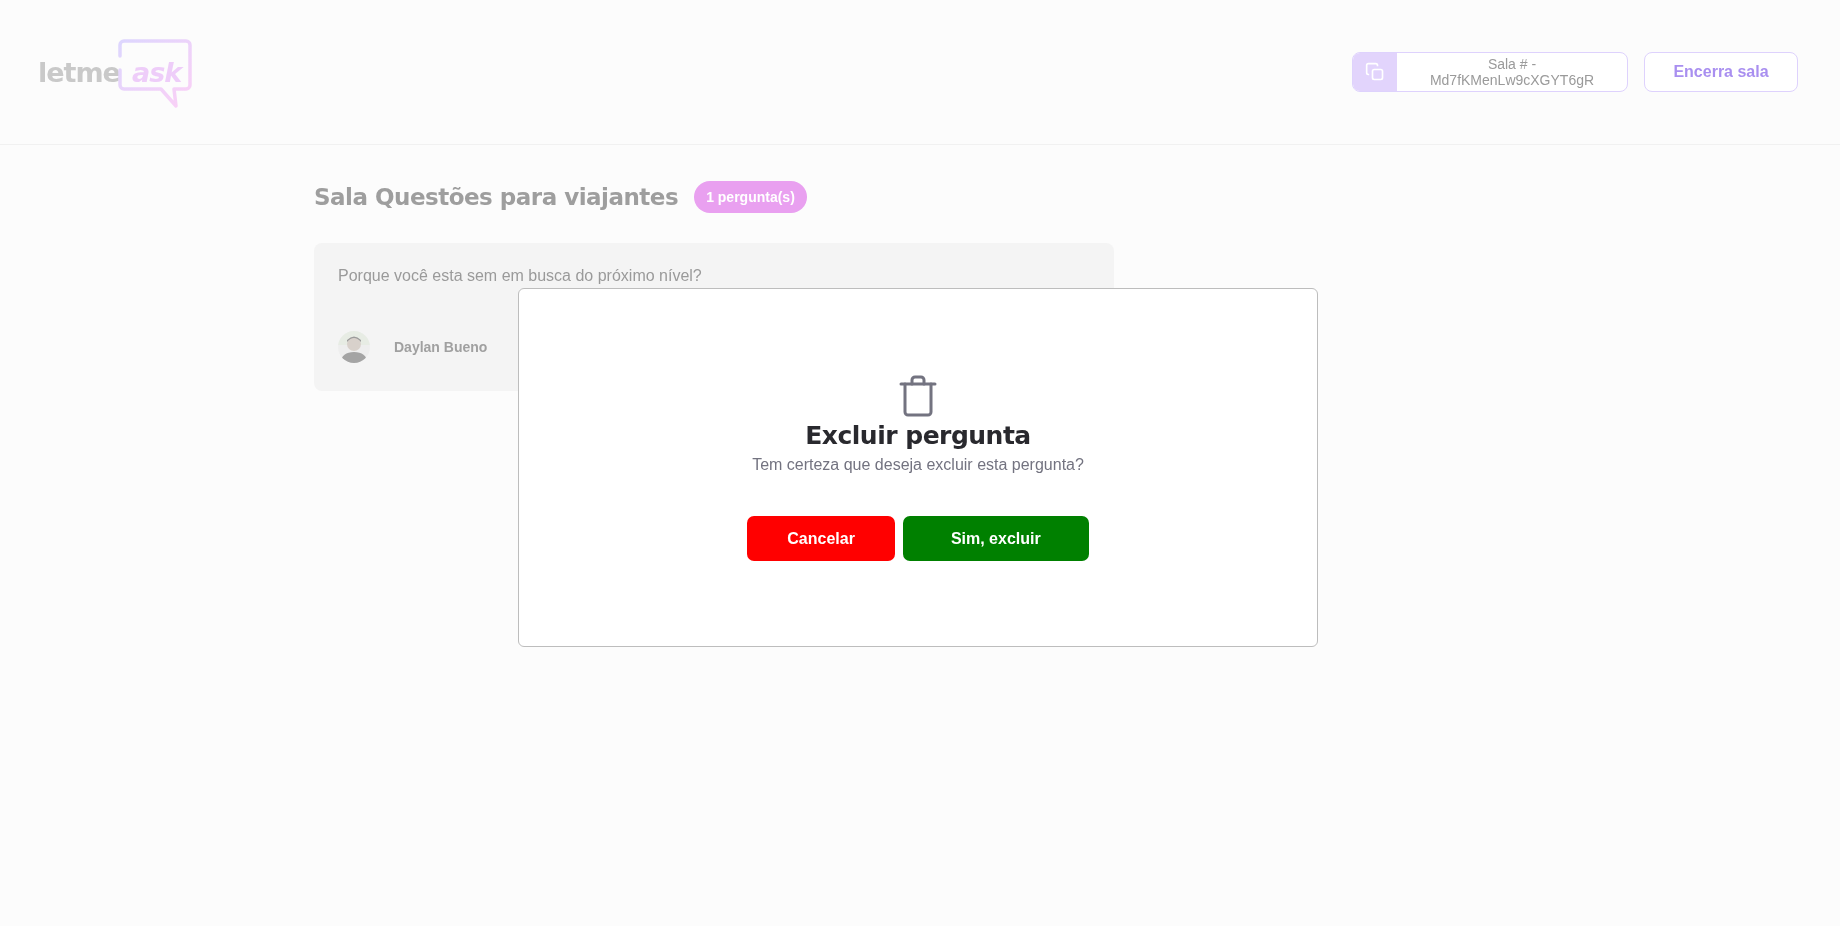 This screenshot has width=1840, height=926. I want to click on cancel-button: Cancelar, so click(821, 538).